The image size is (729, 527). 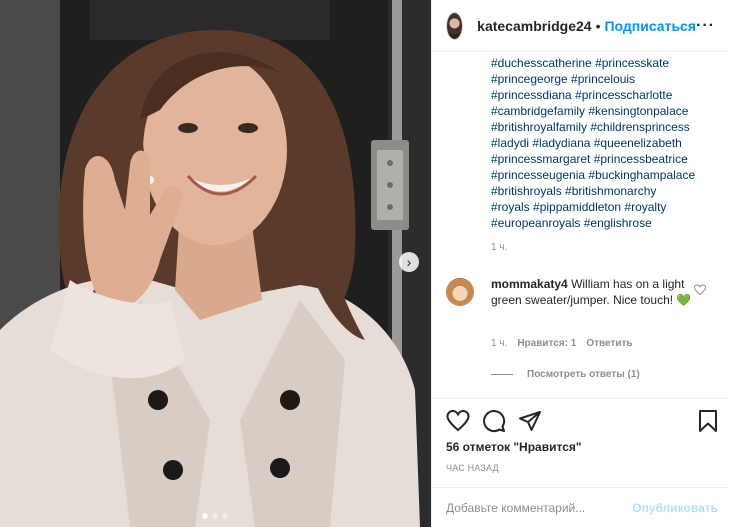 What do you see at coordinates (499, 247) in the screenshot?
I see `caption-timestamp: 1 ч.` at bounding box center [499, 247].